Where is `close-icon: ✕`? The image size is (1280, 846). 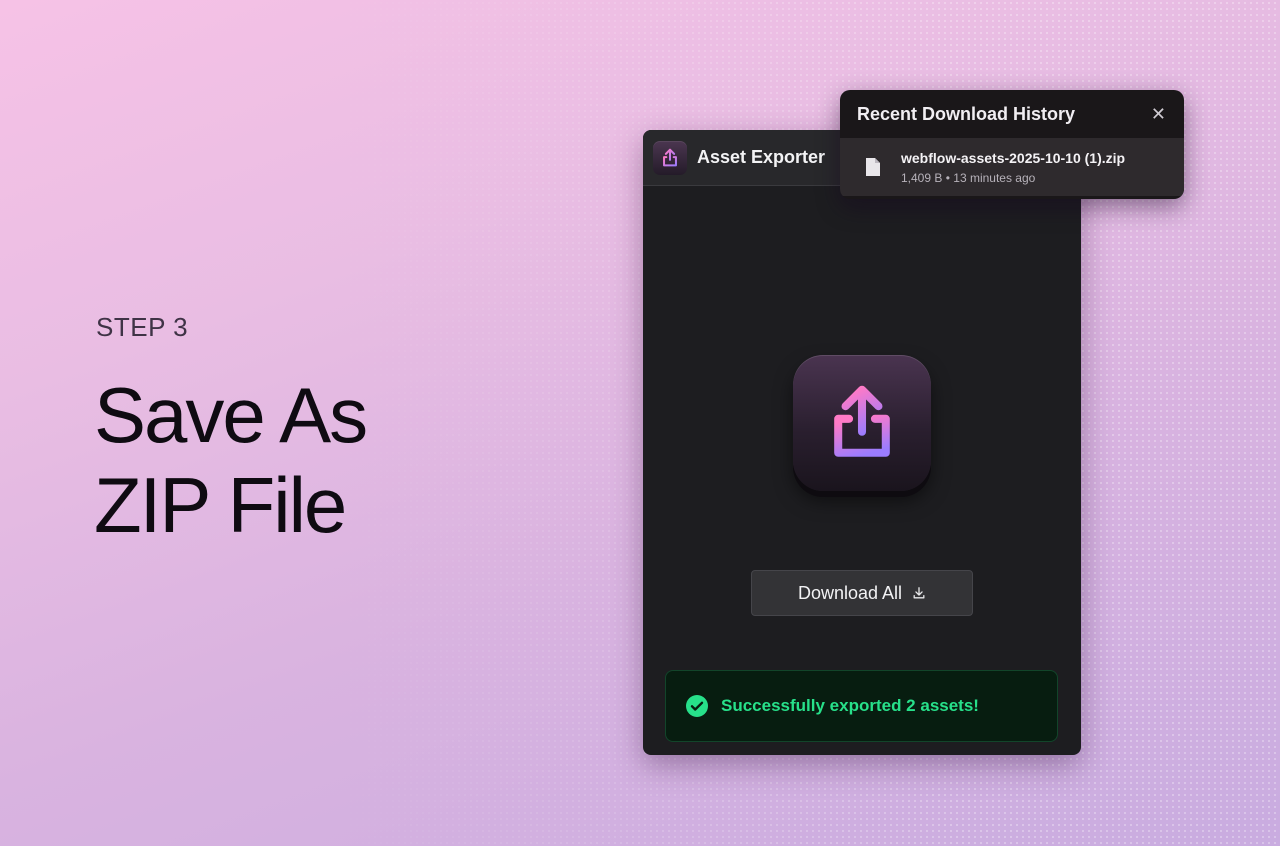
close-icon: ✕ is located at coordinates (1158, 114).